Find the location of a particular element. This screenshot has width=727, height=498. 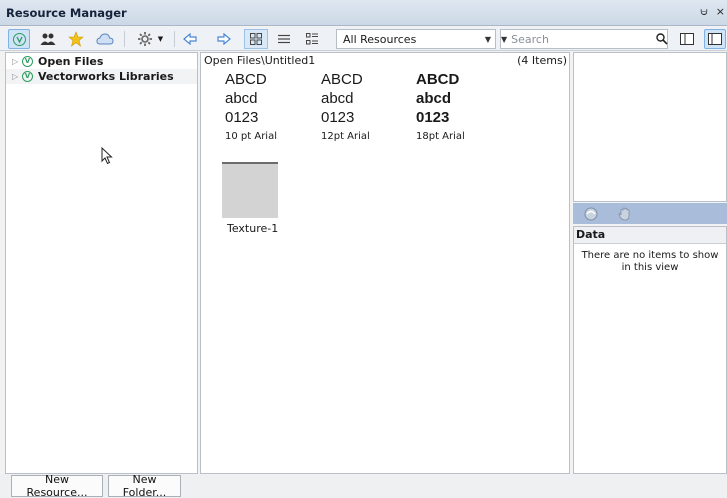

back-button is located at coordinates (190, 39).